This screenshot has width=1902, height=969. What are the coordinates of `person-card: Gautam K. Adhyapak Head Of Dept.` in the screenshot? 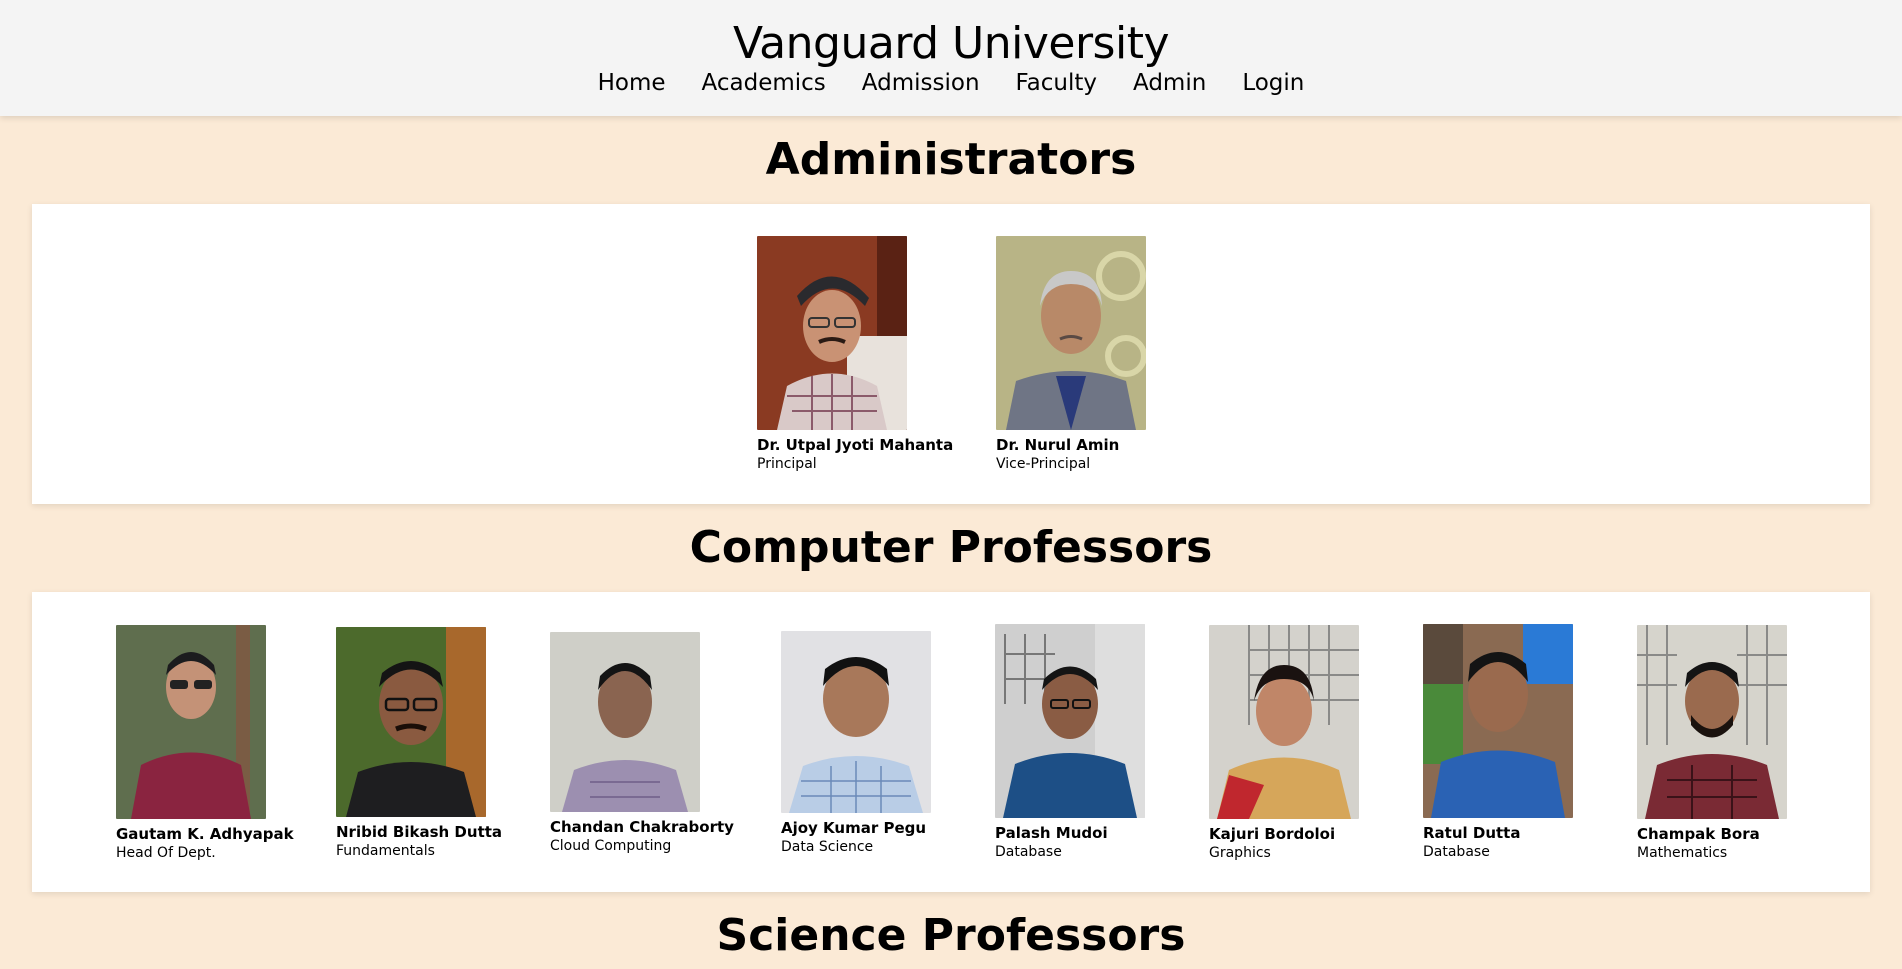 It's located at (205, 743).